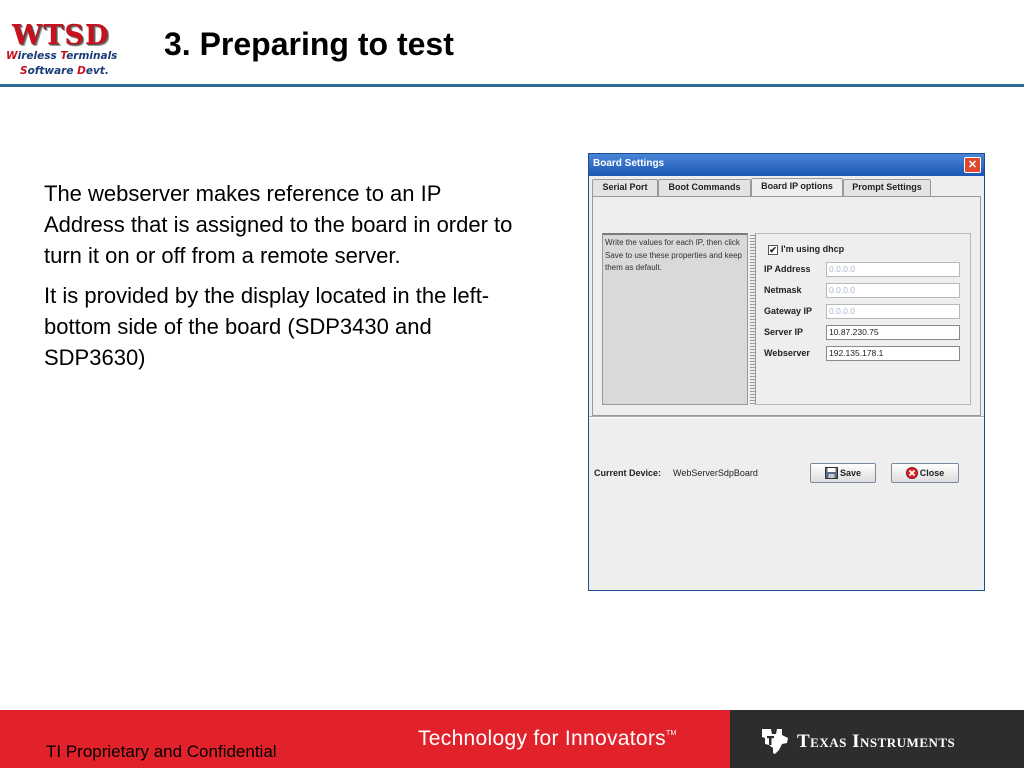 This screenshot has height=768, width=1024. I want to click on close-circle-icon, so click(911, 473).